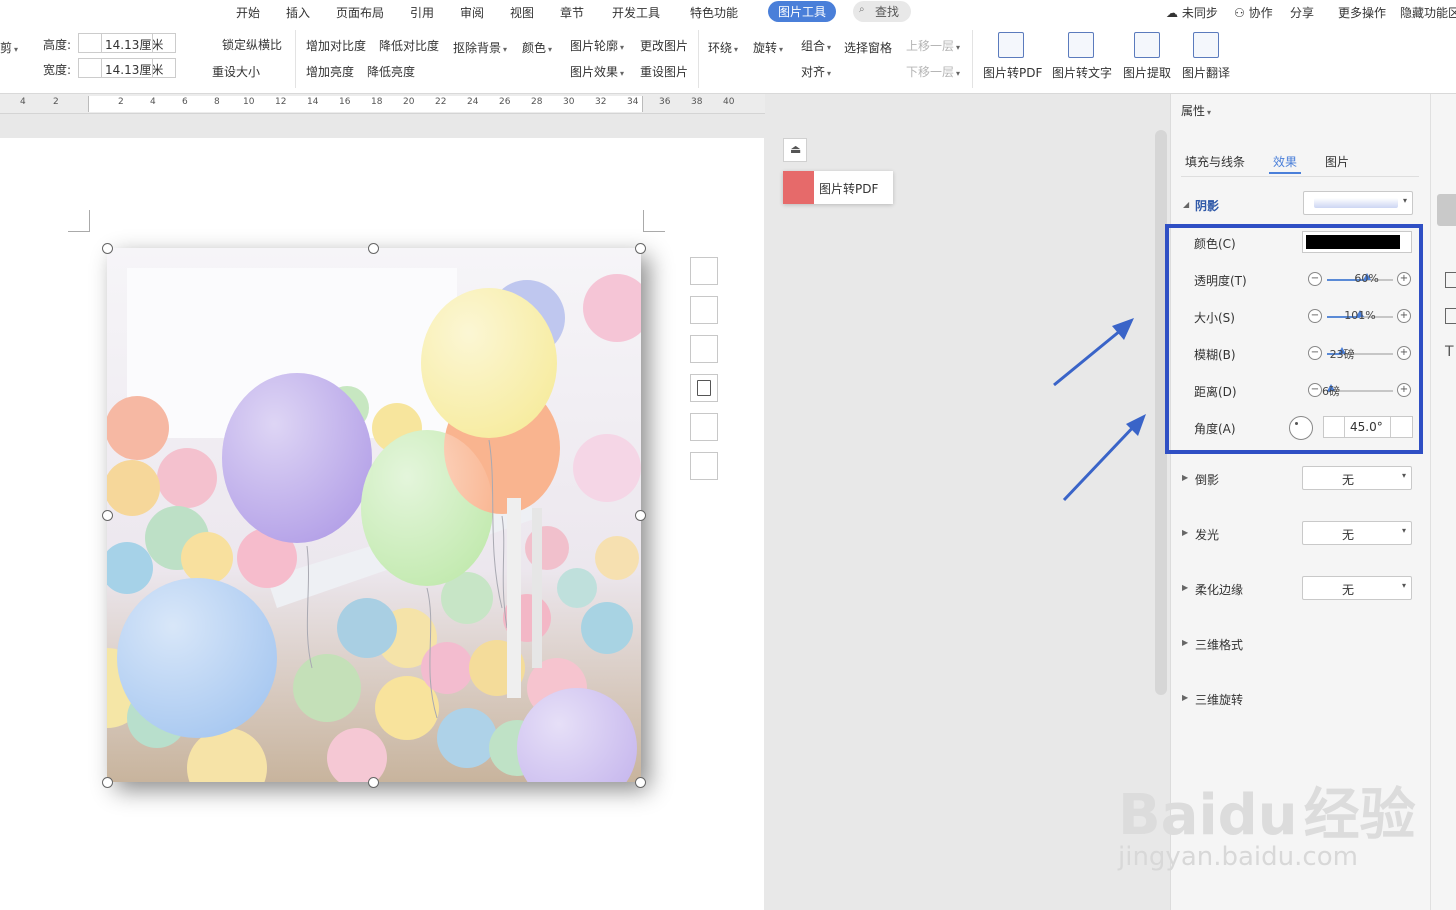 The width and height of the screenshot is (1456, 910). I want to click on 3d-format-section-header: 三维格式, so click(1219, 644).